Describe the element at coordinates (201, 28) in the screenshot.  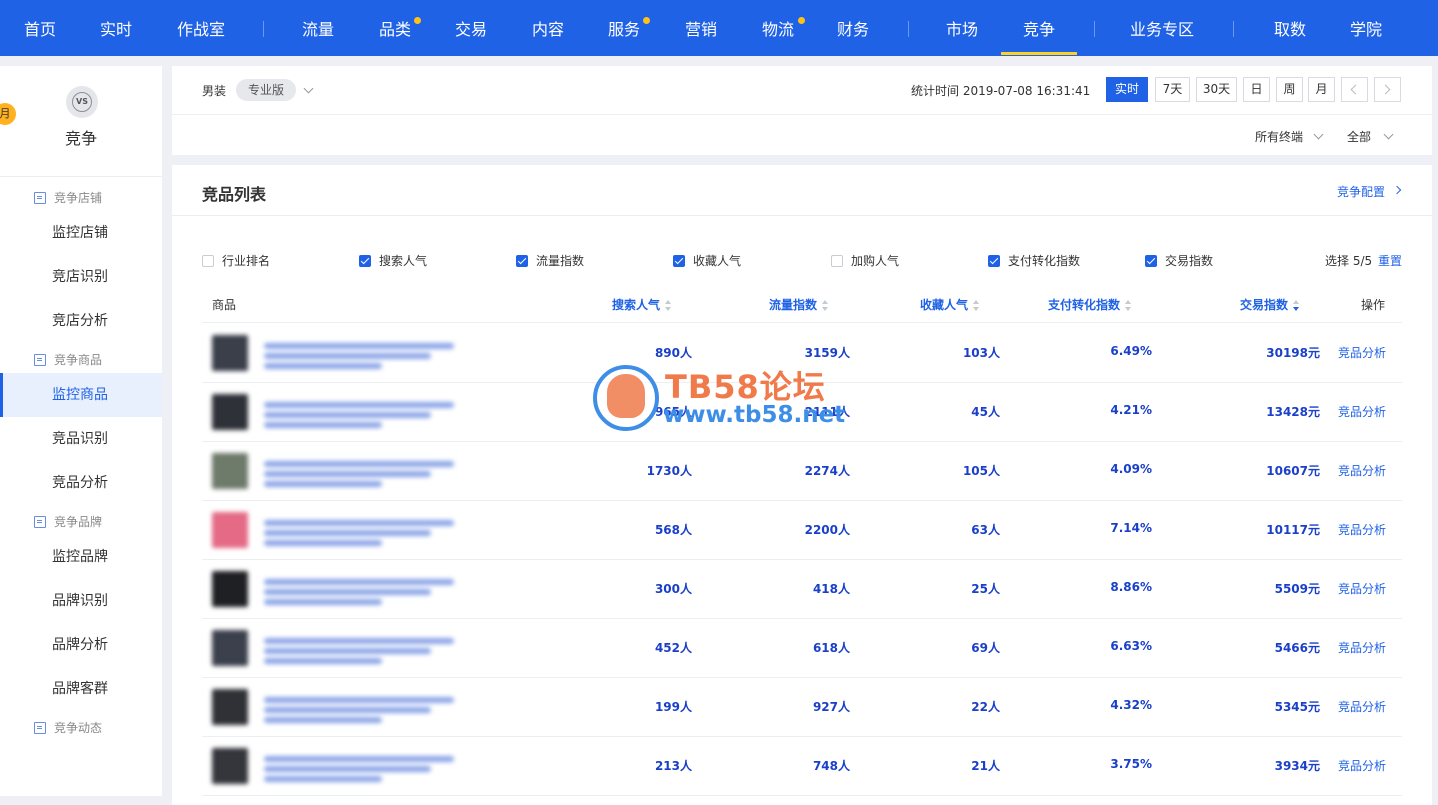
I see `nav-item-2: 作战室` at that location.